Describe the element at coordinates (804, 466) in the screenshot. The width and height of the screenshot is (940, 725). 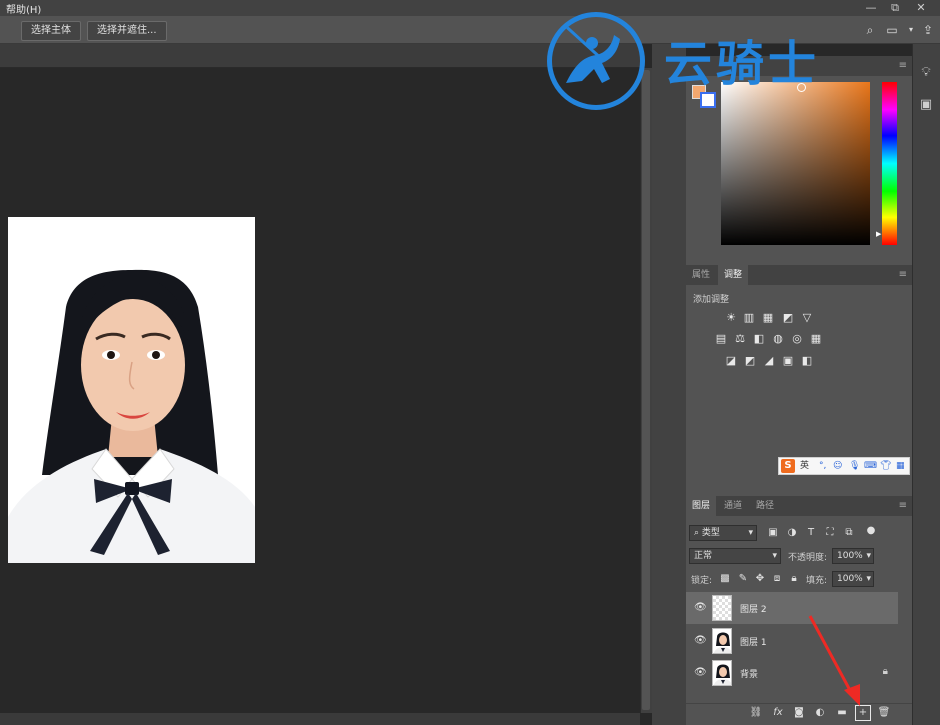
I see `ime-language: 英` at that location.